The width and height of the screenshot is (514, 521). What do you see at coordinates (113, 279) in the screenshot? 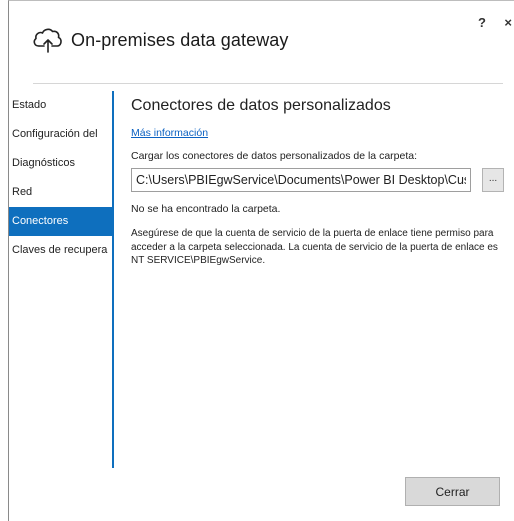
I see `sidebar-divider` at bounding box center [113, 279].